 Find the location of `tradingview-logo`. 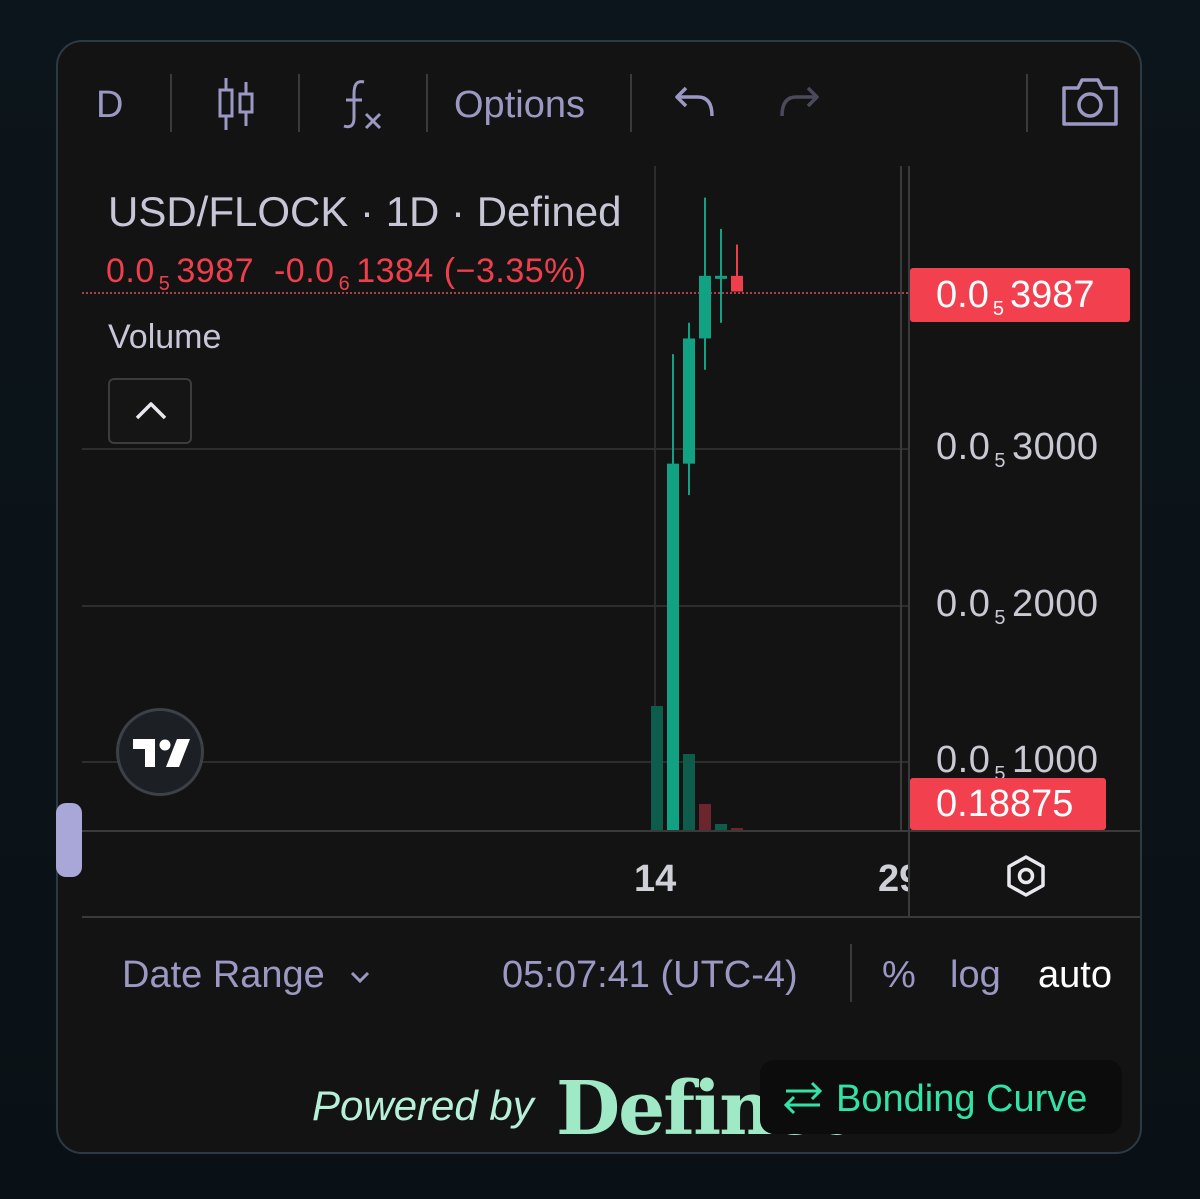

tradingview-logo is located at coordinates (160, 752).